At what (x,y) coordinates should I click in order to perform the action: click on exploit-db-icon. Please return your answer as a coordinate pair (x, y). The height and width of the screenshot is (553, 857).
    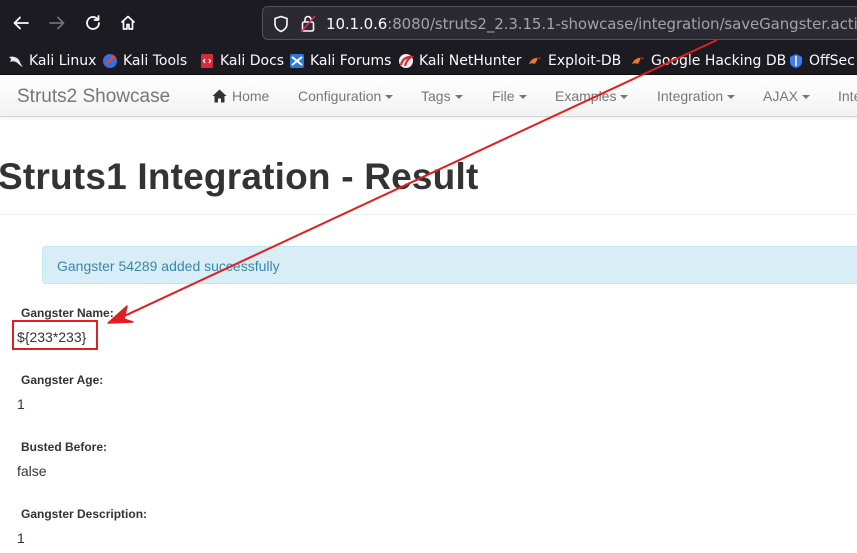
    Looking at the image, I should click on (535, 61).